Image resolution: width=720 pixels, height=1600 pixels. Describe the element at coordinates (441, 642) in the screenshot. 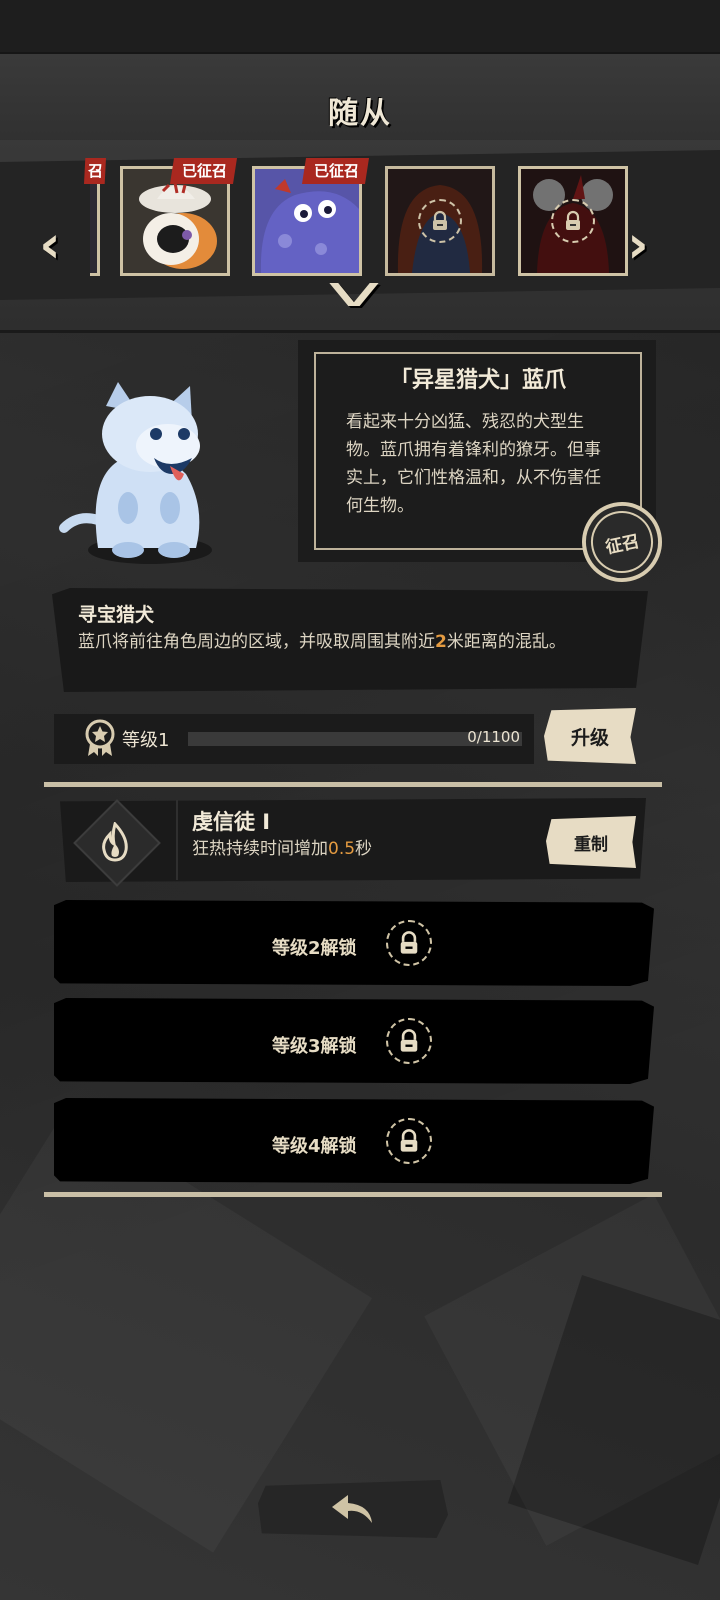

I see `skill-desc-value: 2` at that location.